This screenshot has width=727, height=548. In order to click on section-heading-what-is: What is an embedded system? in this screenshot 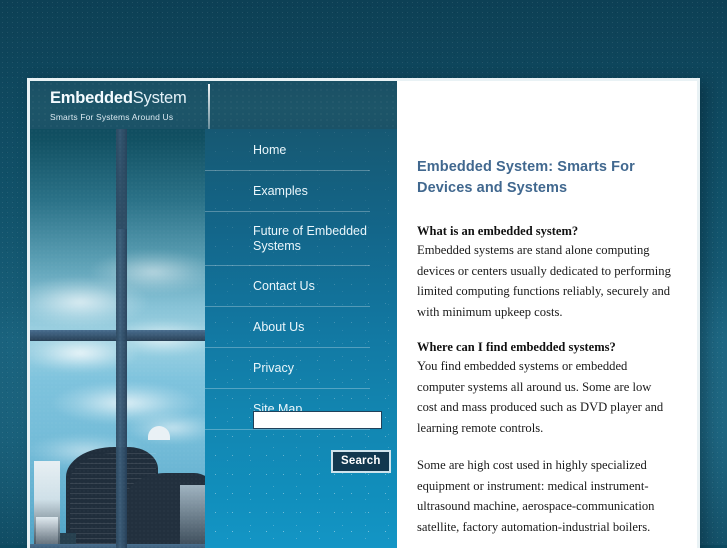, I will do `click(544, 231)`.